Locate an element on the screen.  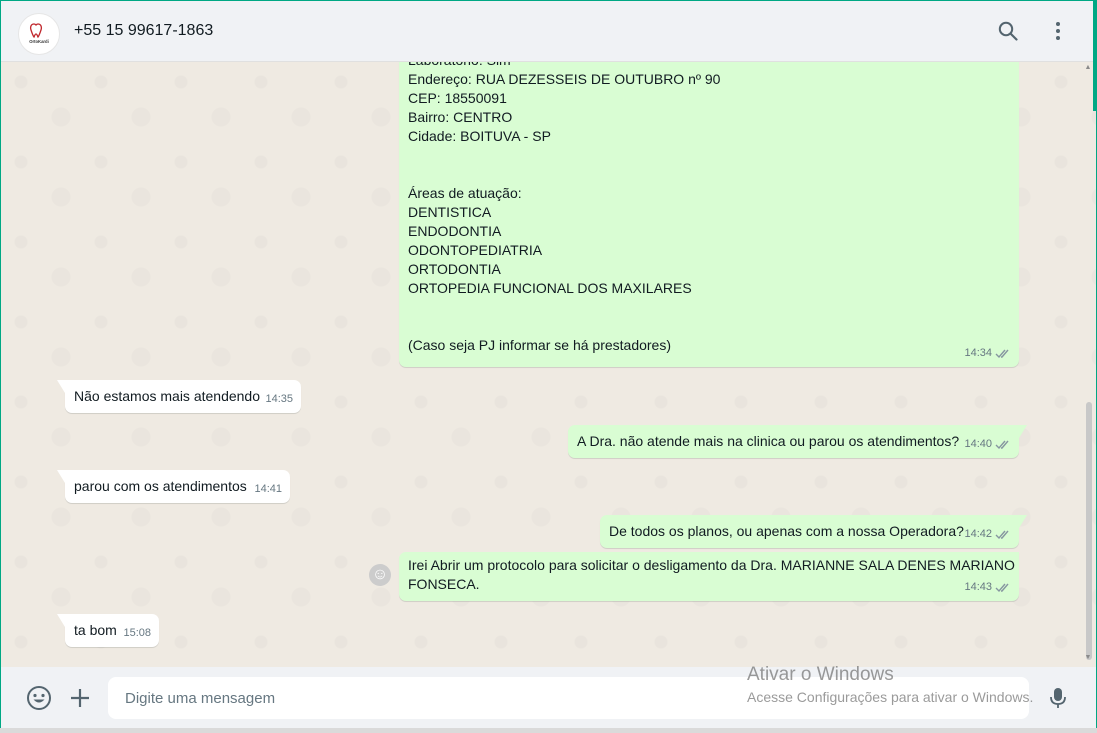
compose-bar is located at coordinates (548, 698).